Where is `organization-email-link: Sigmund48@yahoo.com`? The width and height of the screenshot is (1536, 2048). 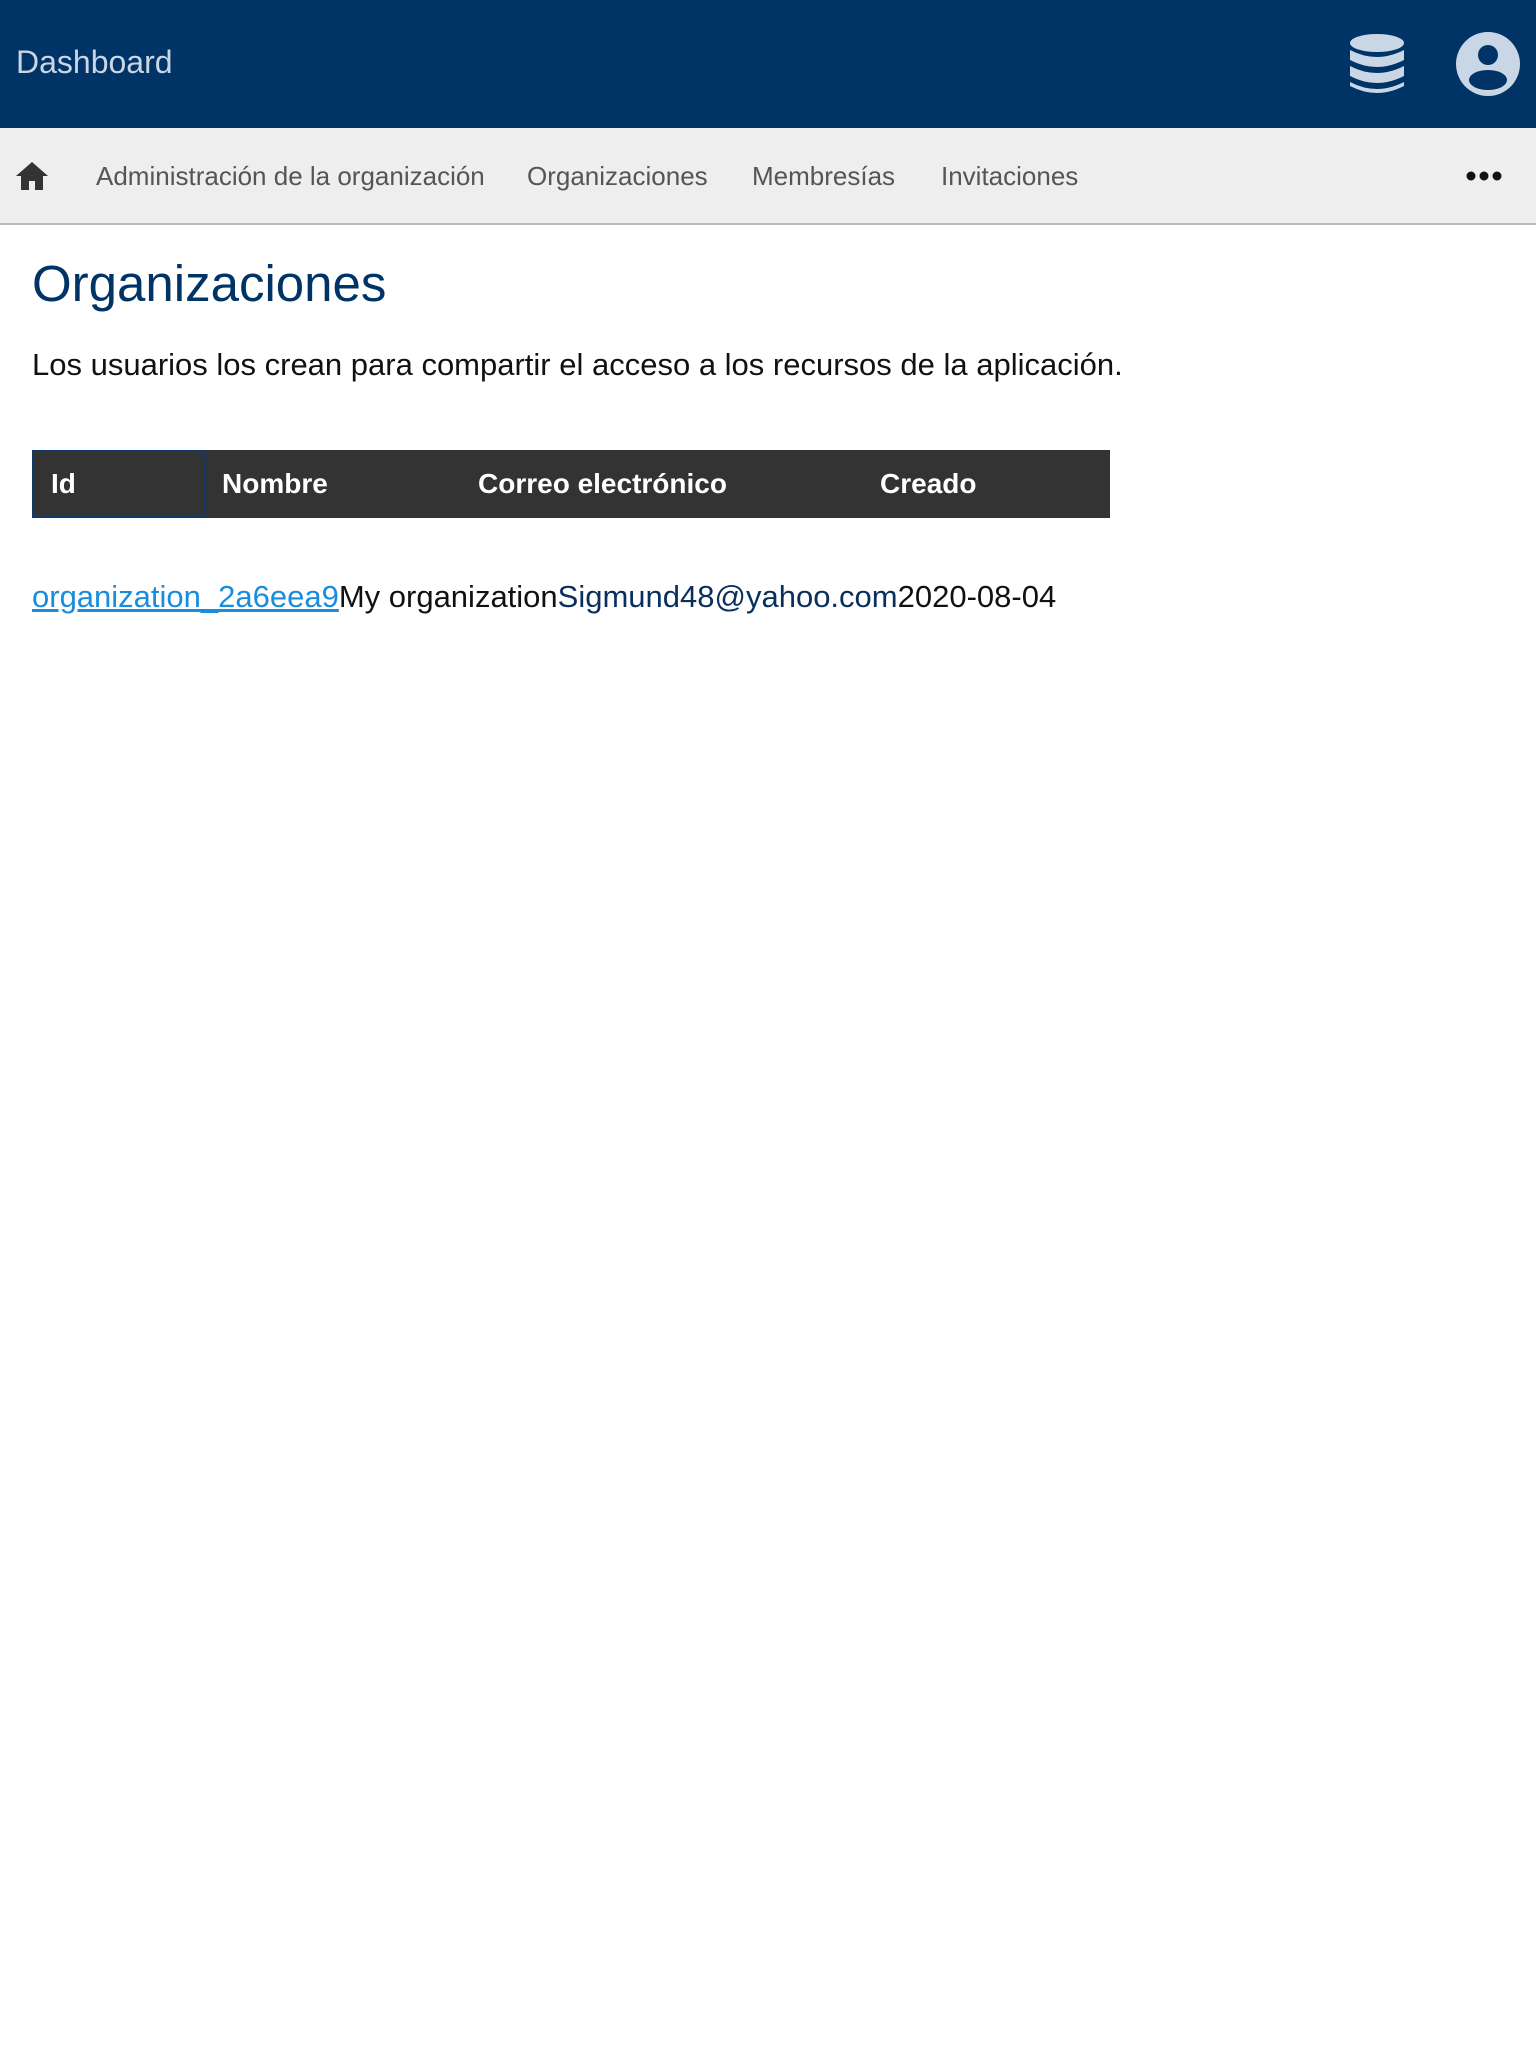 organization-email-link: Sigmund48@yahoo.com is located at coordinates (728, 596).